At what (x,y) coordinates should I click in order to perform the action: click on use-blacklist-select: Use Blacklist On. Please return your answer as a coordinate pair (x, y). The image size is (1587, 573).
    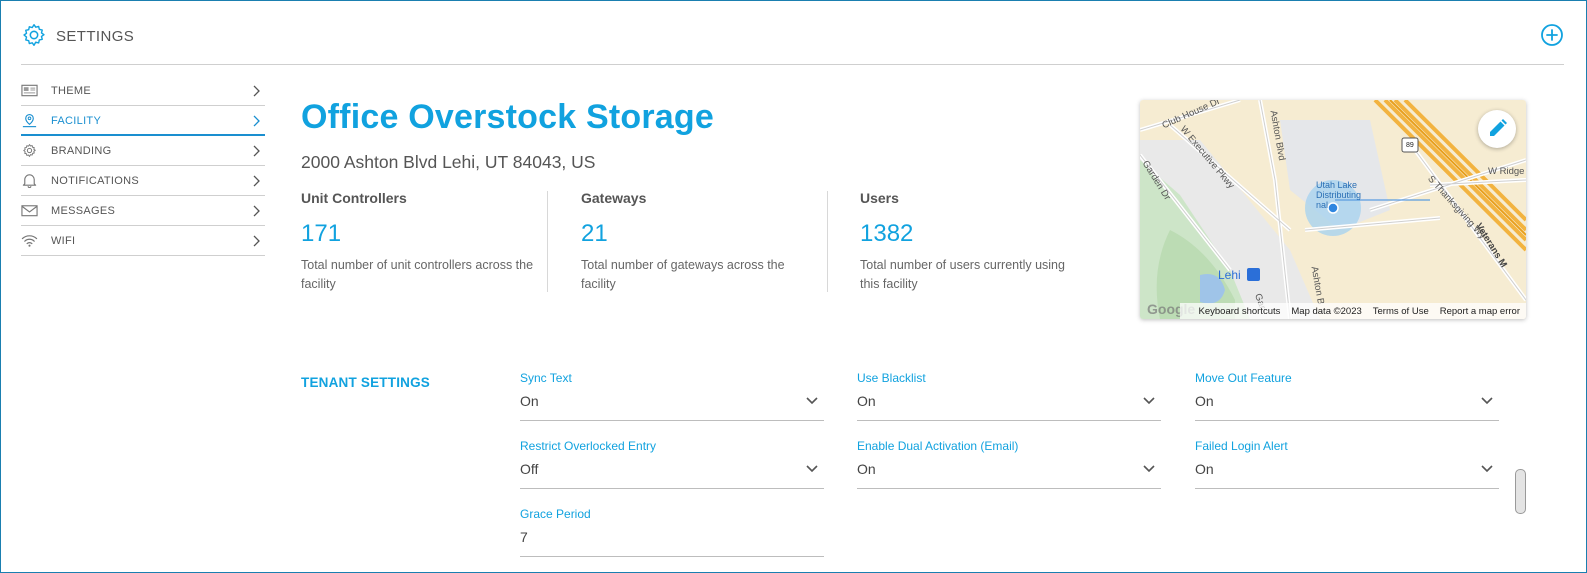
    Looking at the image, I should click on (1009, 396).